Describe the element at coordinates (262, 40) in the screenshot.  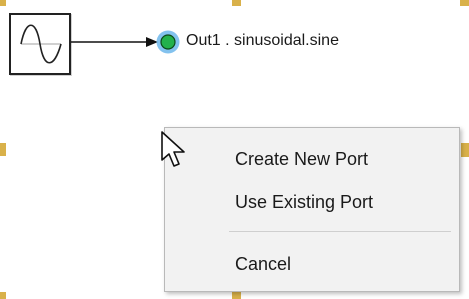
I see `port-label: Out1 . sinusoidal.sine` at that location.